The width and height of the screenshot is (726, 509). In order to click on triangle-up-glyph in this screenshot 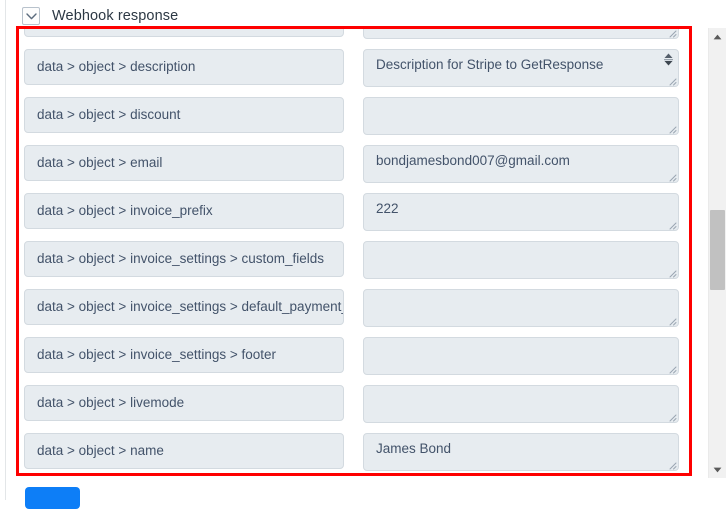, I will do `click(717, 36)`.